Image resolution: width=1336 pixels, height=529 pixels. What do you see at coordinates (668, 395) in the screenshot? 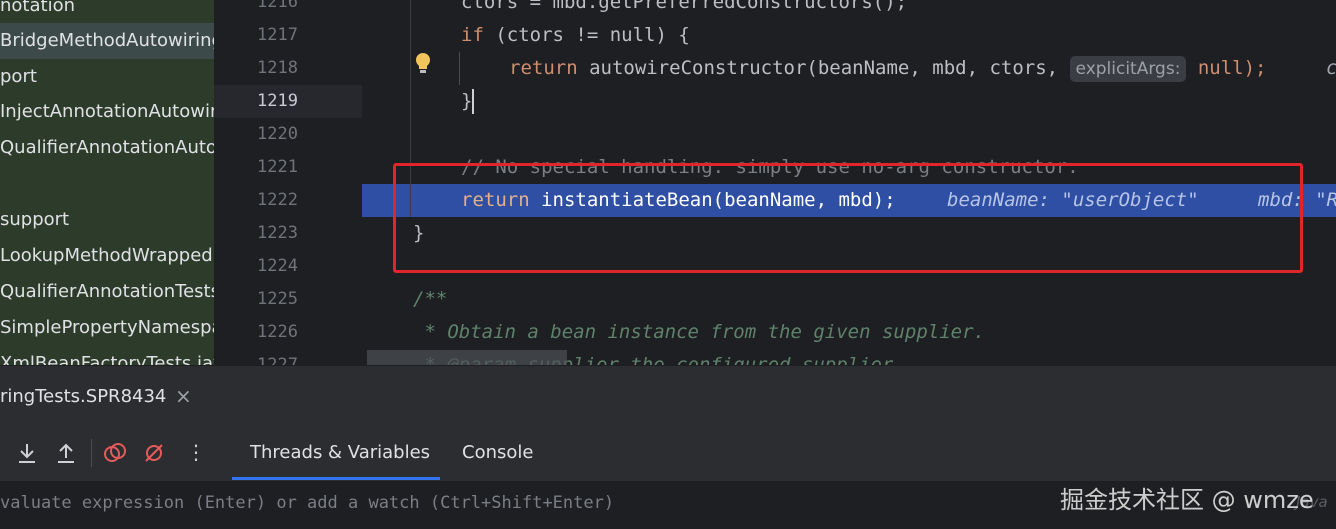
I see `debug-session-tabbar: ringTests.SPR8434 ×` at bounding box center [668, 395].